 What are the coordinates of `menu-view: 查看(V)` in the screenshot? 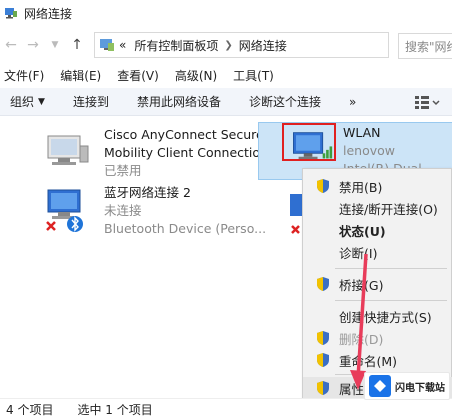 It's located at (138, 75).